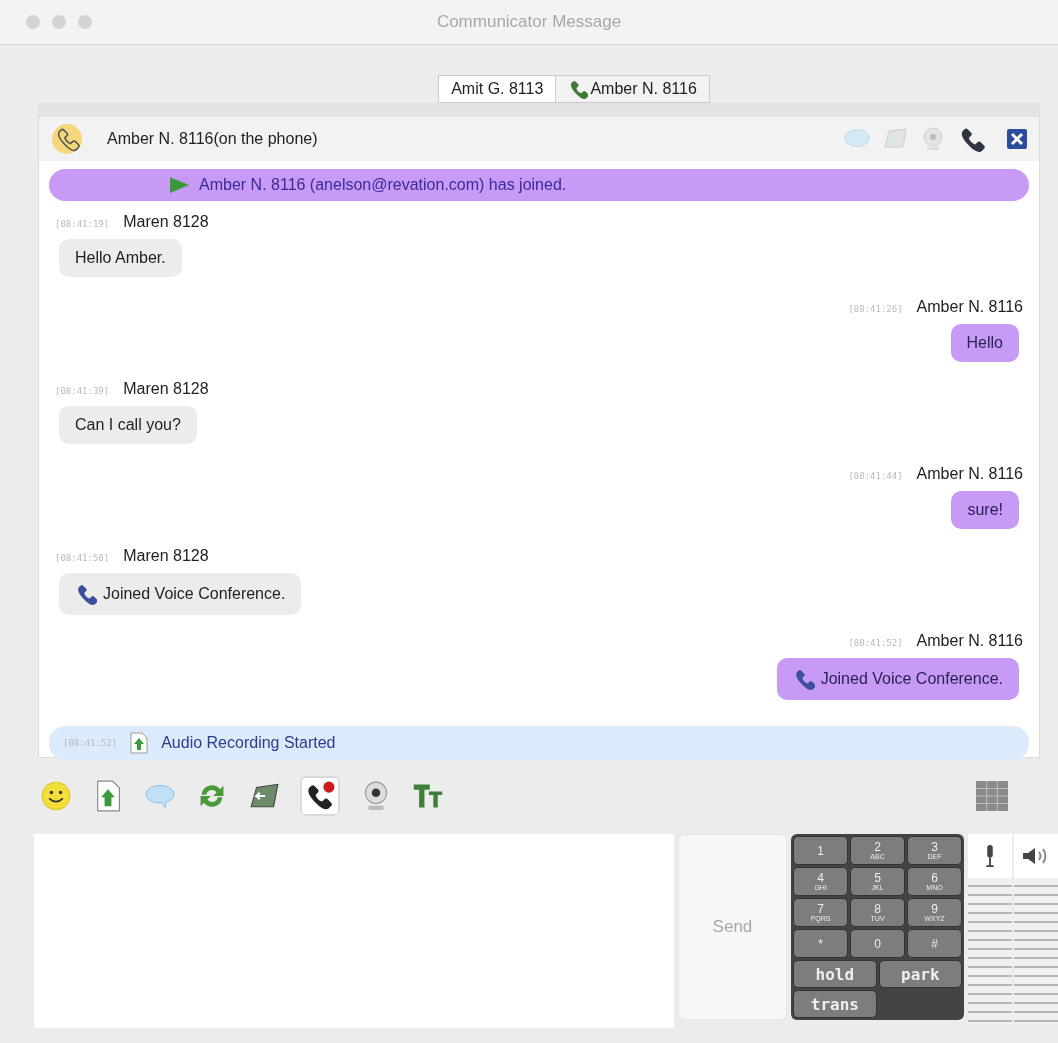  I want to click on contact-status: Amber N. 8116(on the phone), so click(212, 139).